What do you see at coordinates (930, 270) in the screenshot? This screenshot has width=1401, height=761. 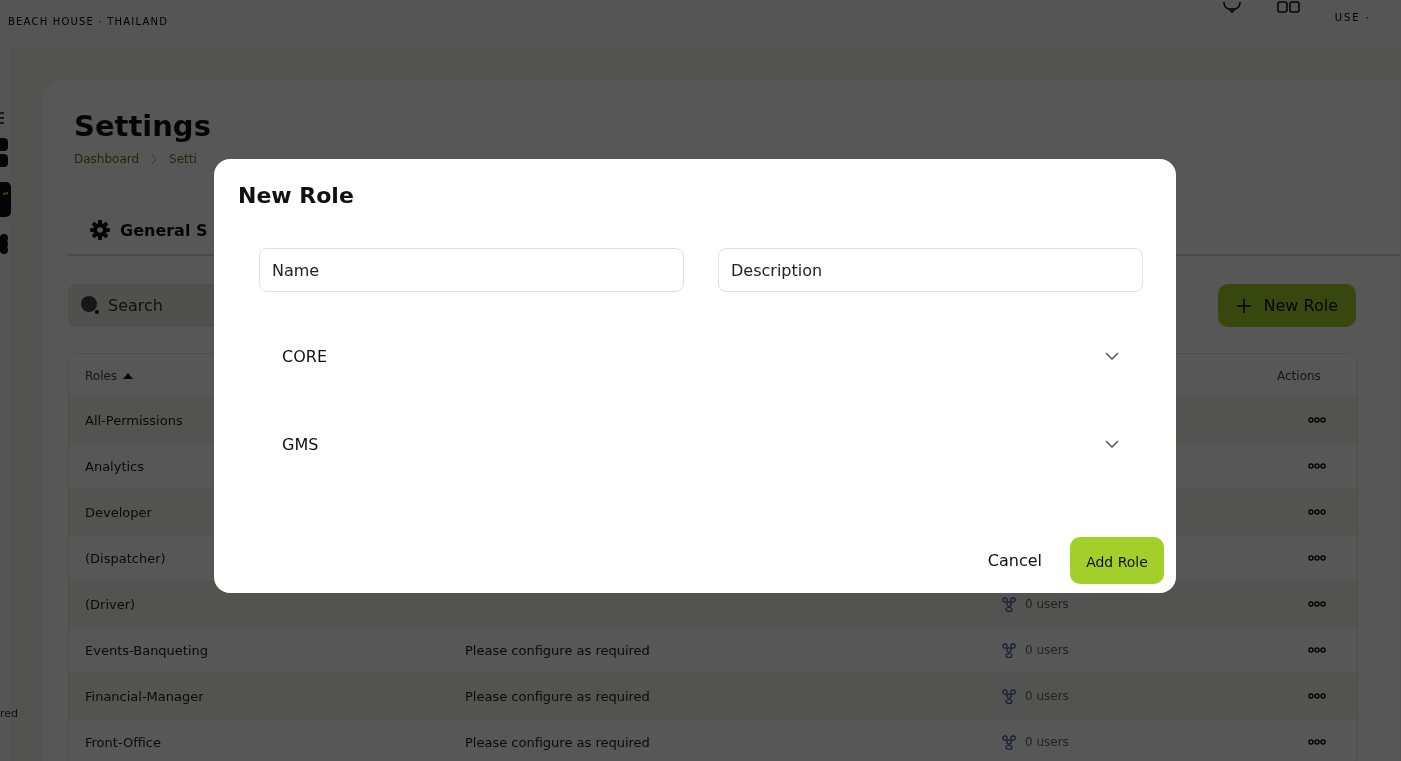 I see `text-field: Description` at bounding box center [930, 270].